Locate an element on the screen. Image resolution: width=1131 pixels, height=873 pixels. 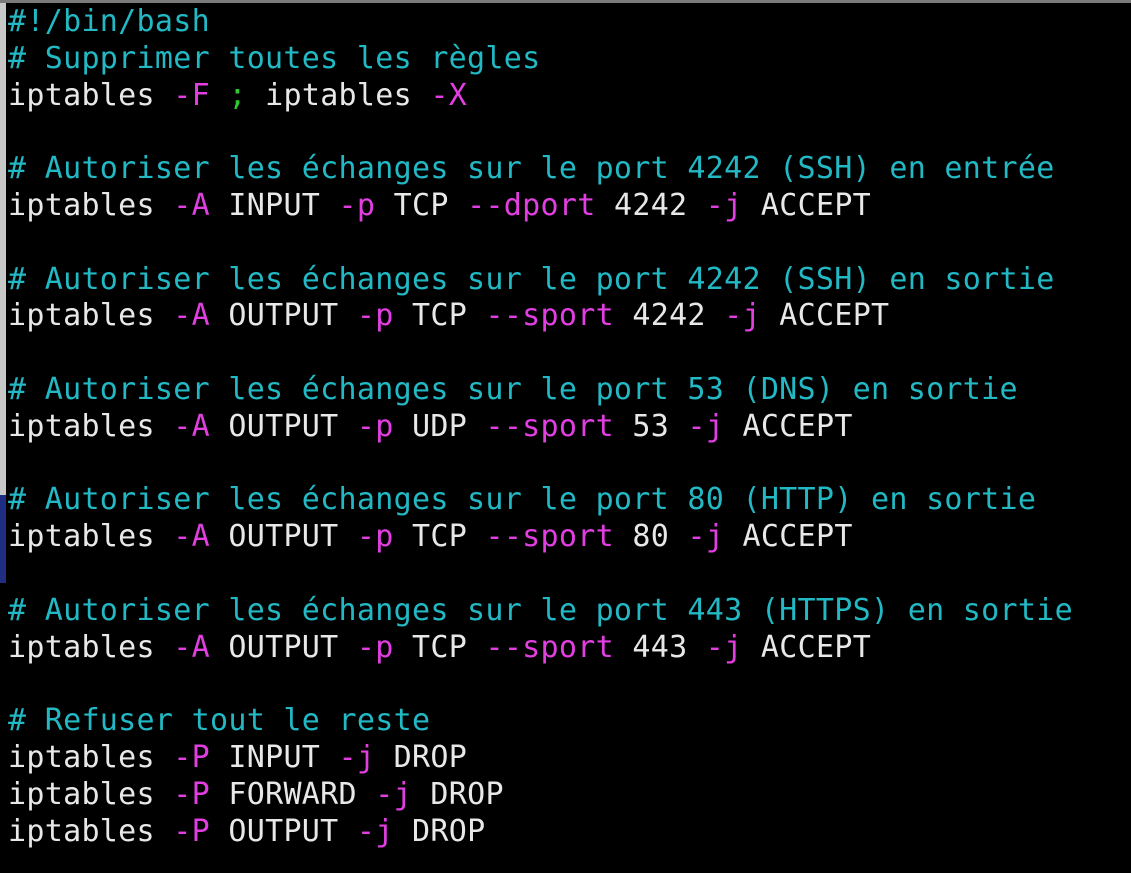
argument-text: UDP is located at coordinates (439, 426).